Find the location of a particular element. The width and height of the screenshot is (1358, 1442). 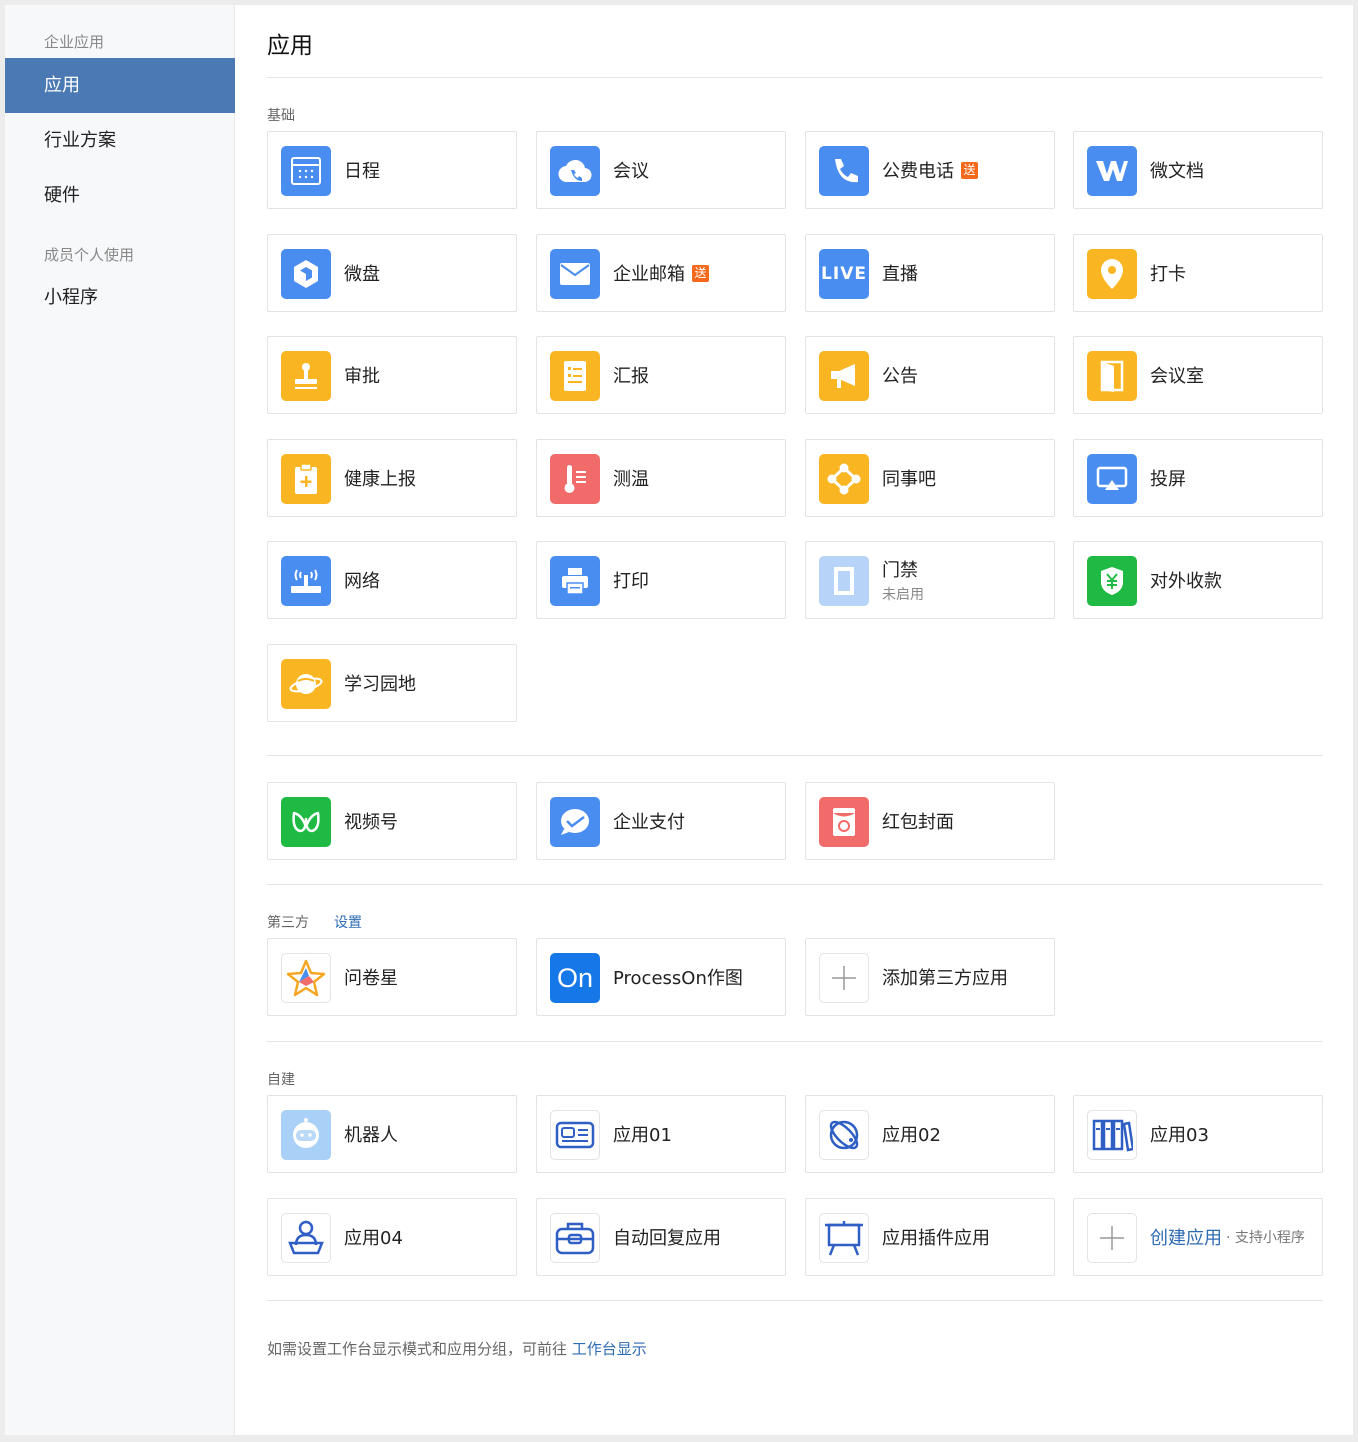

app-card-external-payment: 对外收款 is located at coordinates (1198, 580).